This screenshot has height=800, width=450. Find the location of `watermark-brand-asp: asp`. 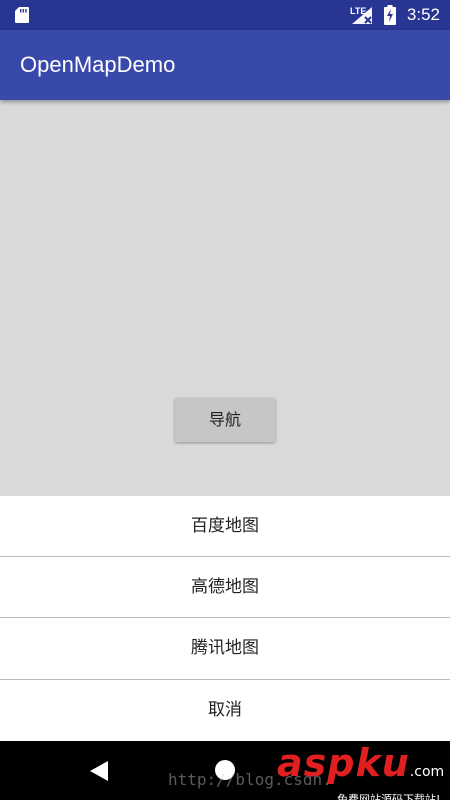

watermark-brand-asp: asp is located at coordinates (316, 763).